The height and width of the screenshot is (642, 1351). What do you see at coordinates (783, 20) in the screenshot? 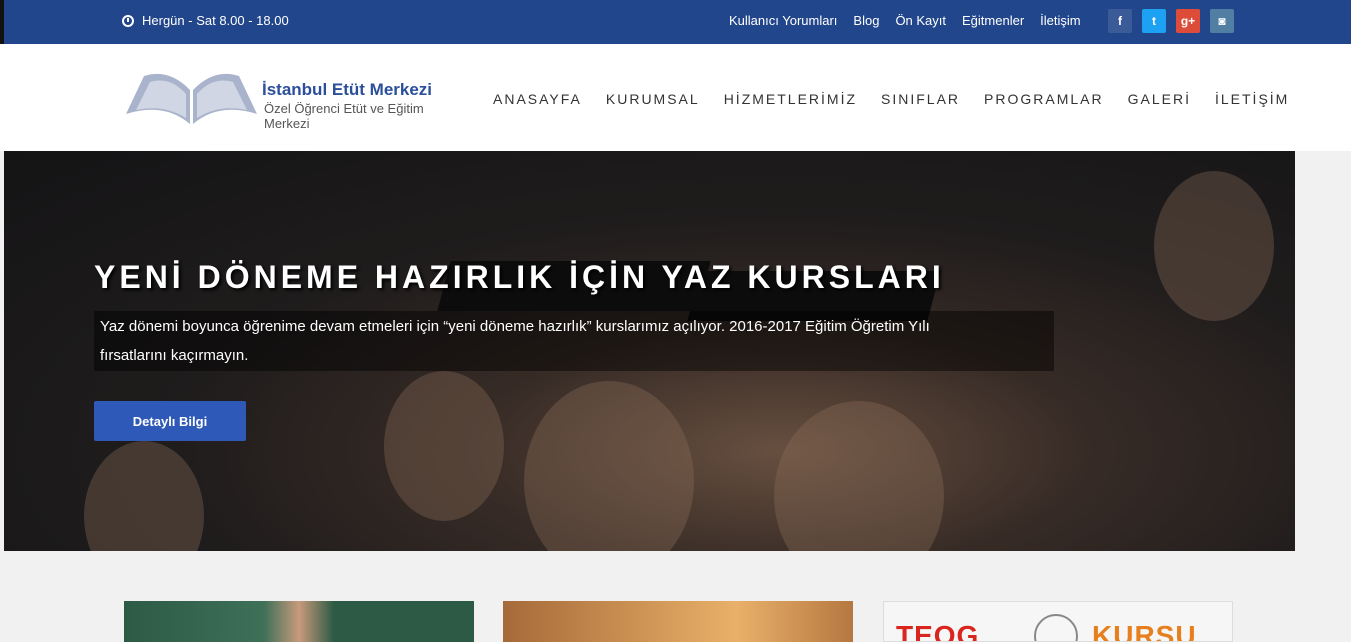
I see `top-link-testimonials: Kullanıcı Yorumları` at bounding box center [783, 20].